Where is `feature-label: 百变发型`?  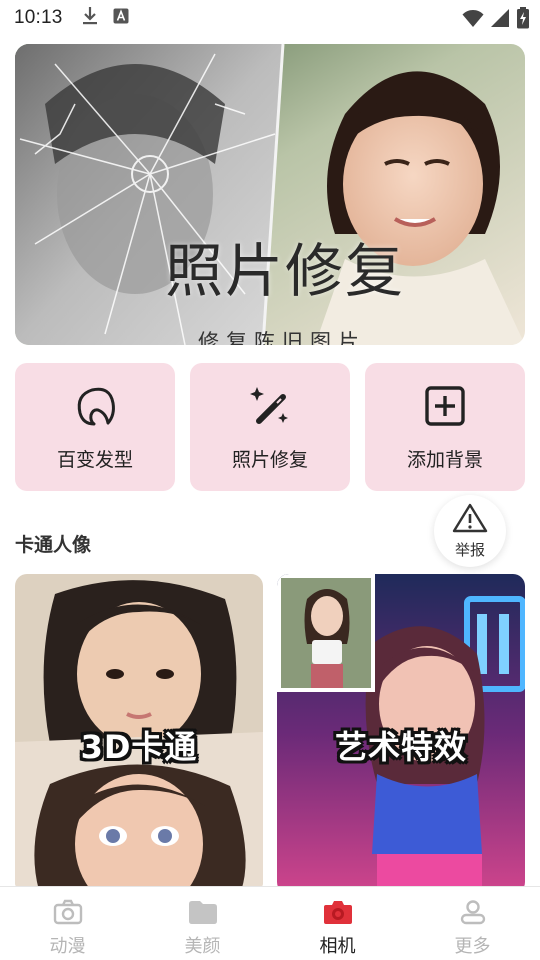
feature-label: 百变发型 is located at coordinates (94, 459).